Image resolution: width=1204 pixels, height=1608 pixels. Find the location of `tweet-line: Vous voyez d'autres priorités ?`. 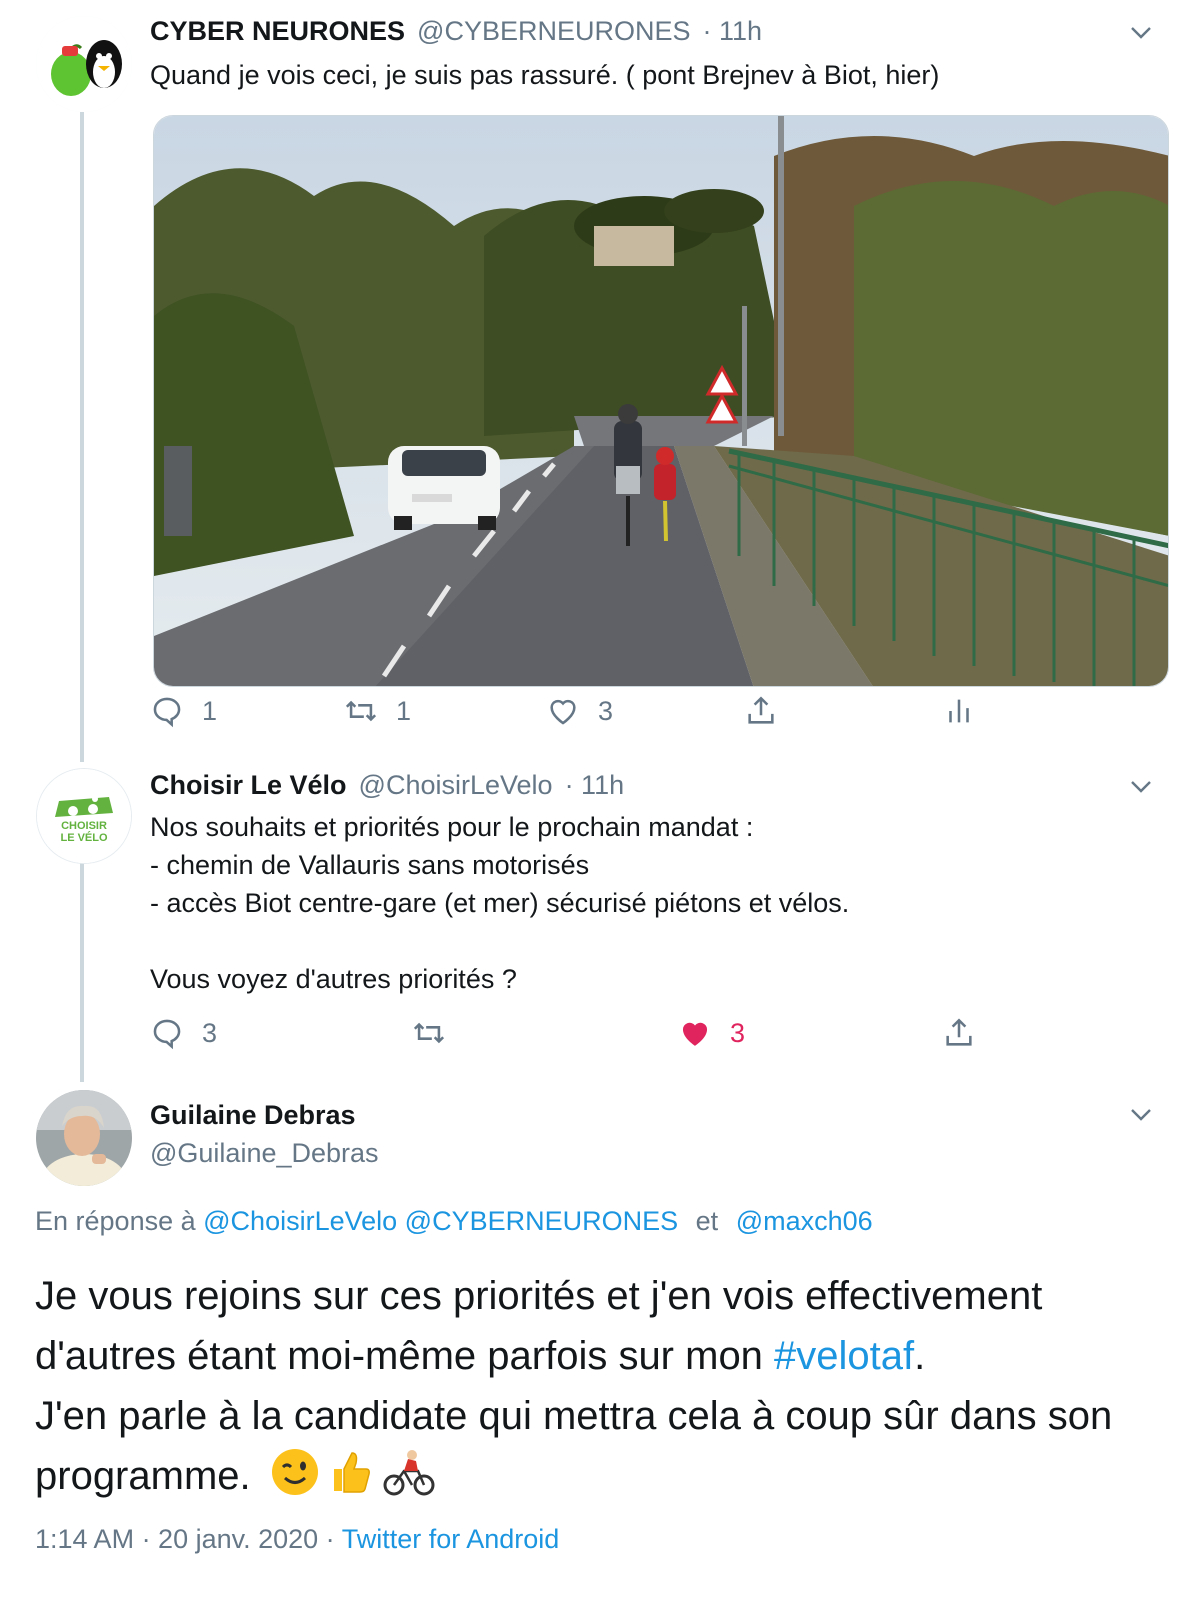

tweet-line: Vous voyez d'autres priorités ? is located at coordinates (333, 979).